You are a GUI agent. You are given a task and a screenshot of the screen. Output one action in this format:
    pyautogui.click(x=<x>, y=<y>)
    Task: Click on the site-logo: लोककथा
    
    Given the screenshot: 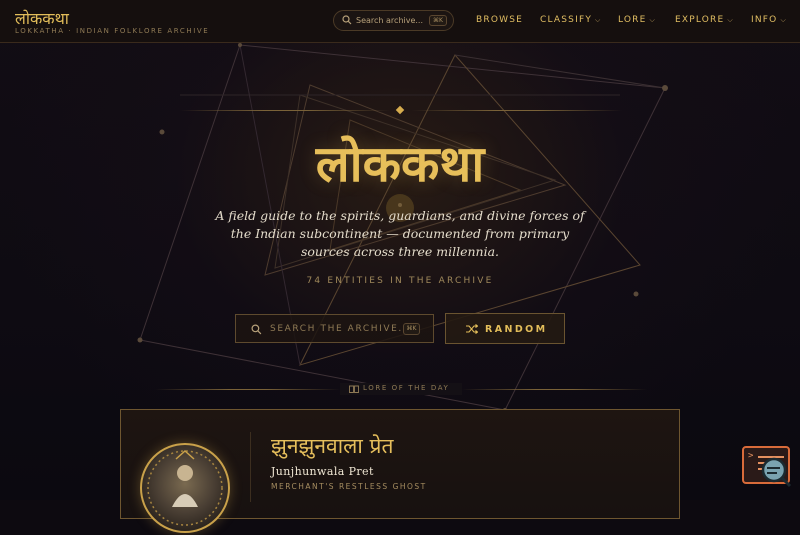 What is the action you would take?
    pyautogui.click(x=42, y=18)
    